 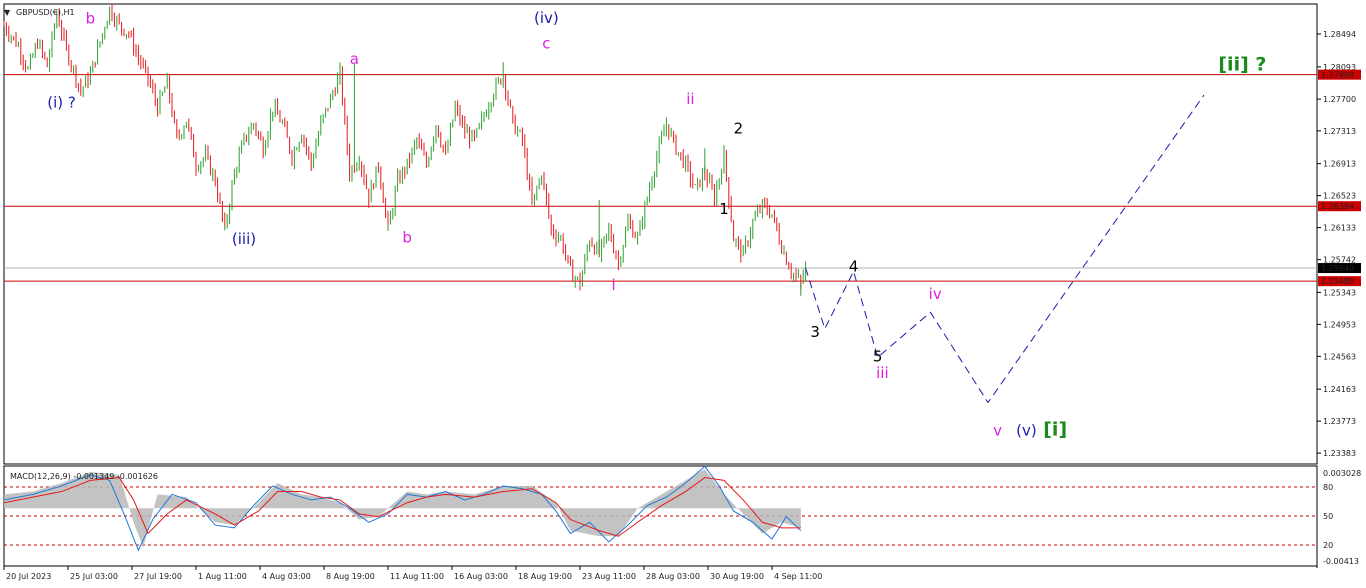 What do you see at coordinates (158, 576) in the screenshot?
I see `time-tick-label: 27 Jul 19:00` at bounding box center [158, 576].